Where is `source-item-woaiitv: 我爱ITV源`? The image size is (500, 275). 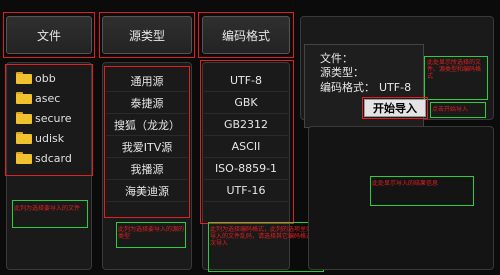
source-item-woaiitv: 我爱ITV源 is located at coordinates (147, 147).